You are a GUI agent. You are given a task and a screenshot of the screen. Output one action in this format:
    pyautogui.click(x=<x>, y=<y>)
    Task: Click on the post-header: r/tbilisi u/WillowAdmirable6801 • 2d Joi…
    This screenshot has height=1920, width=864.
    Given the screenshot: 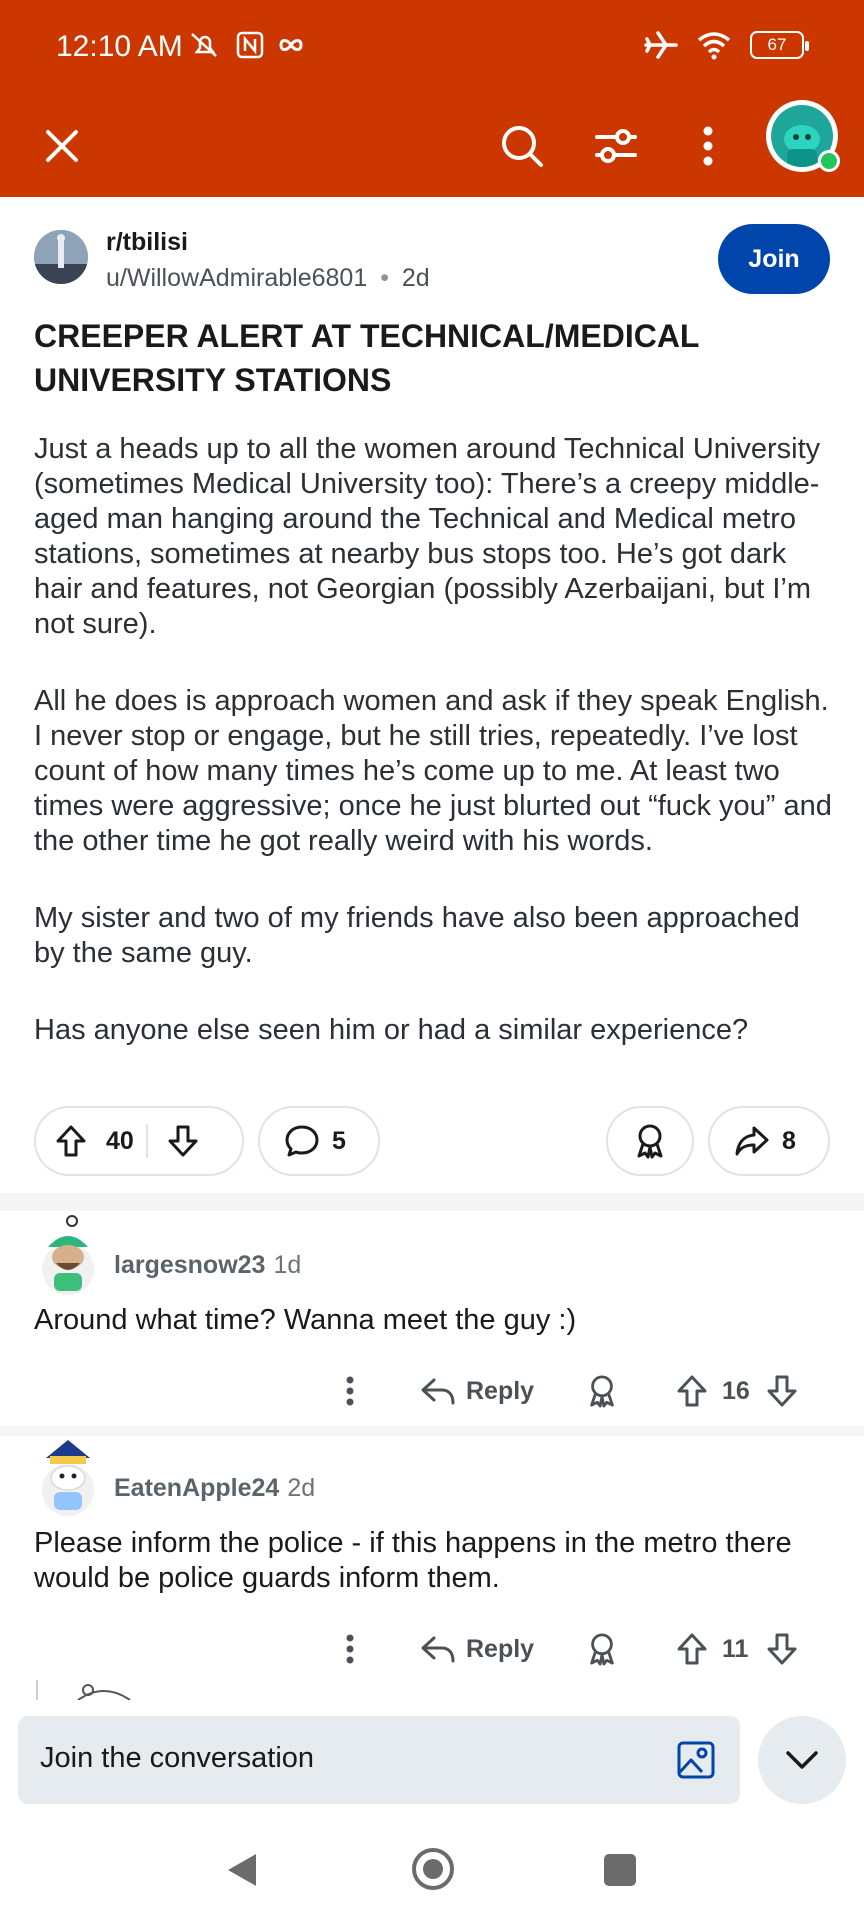 What is the action you would take?
    pyautogui.click(x=432, y=261)
    